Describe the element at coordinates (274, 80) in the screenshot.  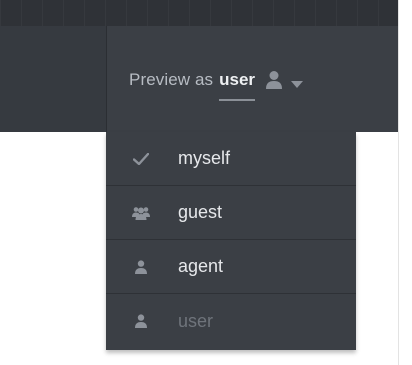
I see `user-silhouette-icon` at that location.